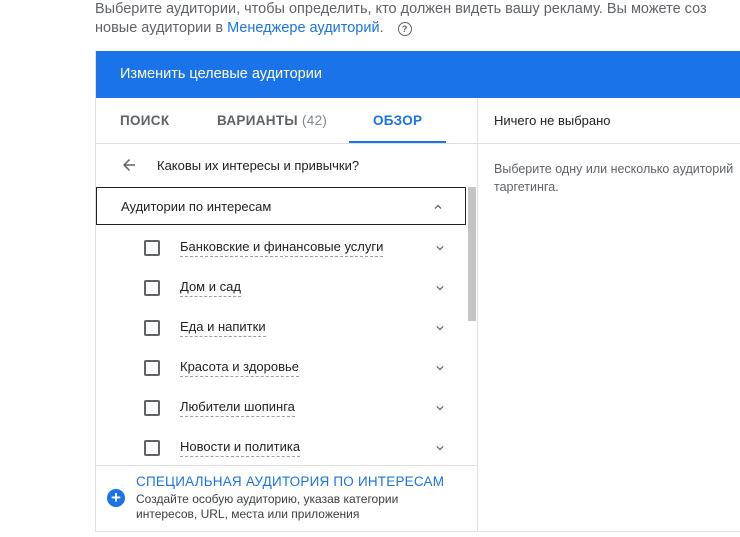 The width and height of the screenshot is (740, 537). What do you see at coordinates (248, 514) in the screenshot?
I see `custom-desc-line-2: интересов, URL, места или приложения` at bounding box center [248, 514].